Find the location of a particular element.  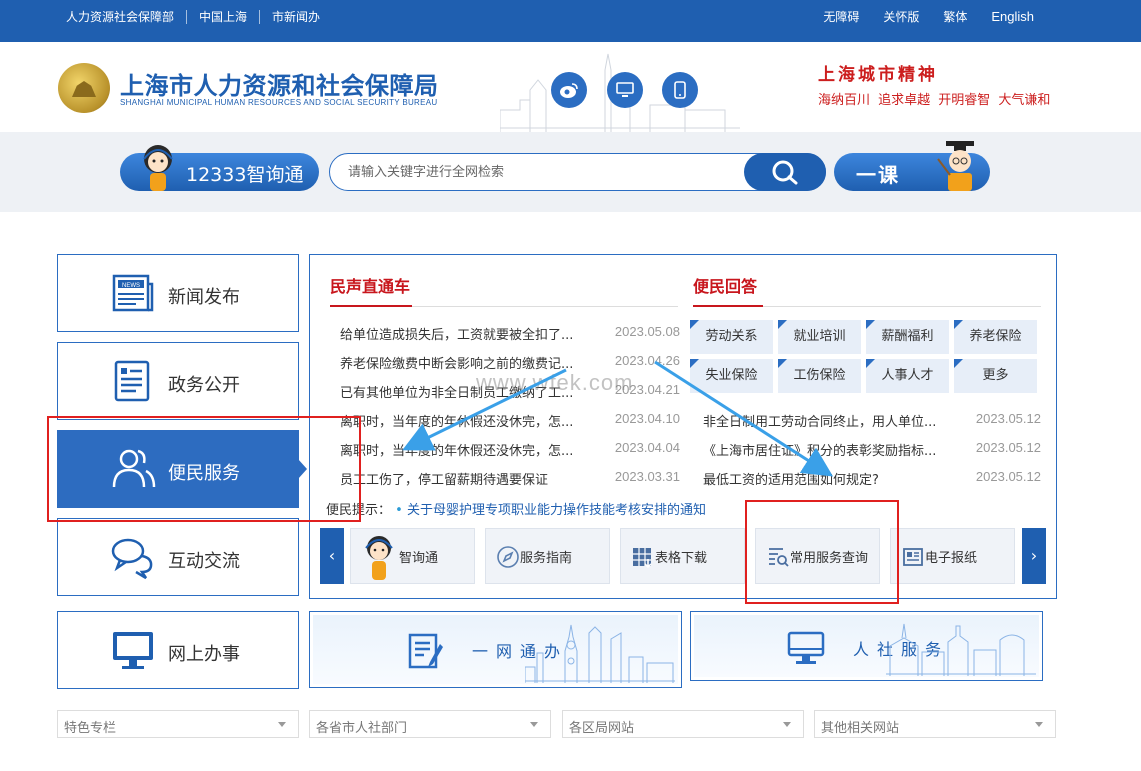

highlight-box-common-query is located at coordinates (822, 552).